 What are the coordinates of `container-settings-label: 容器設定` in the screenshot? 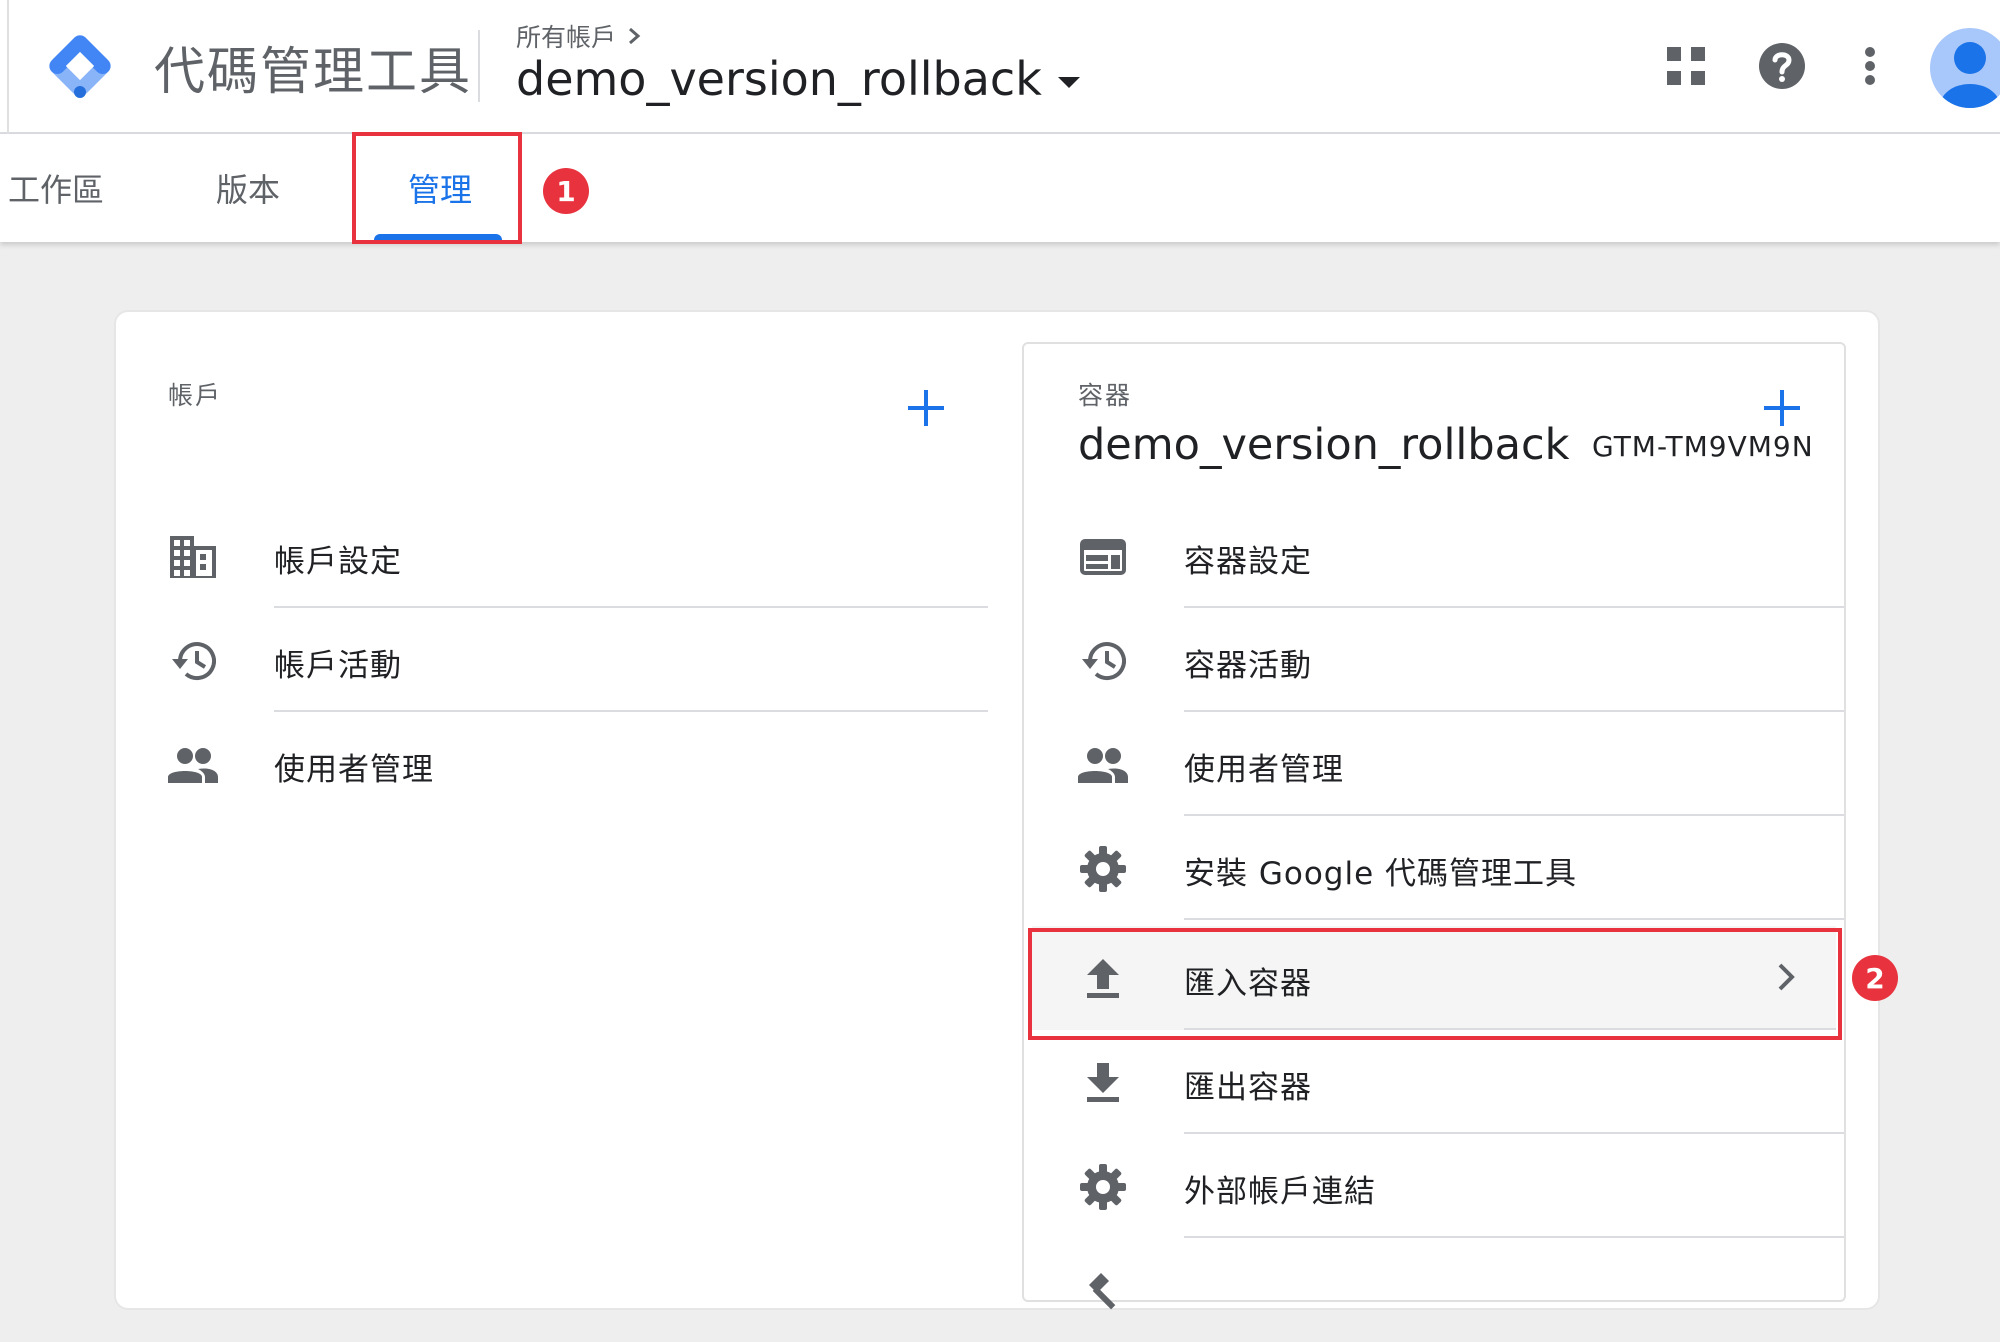 It's located at (1248, 562).